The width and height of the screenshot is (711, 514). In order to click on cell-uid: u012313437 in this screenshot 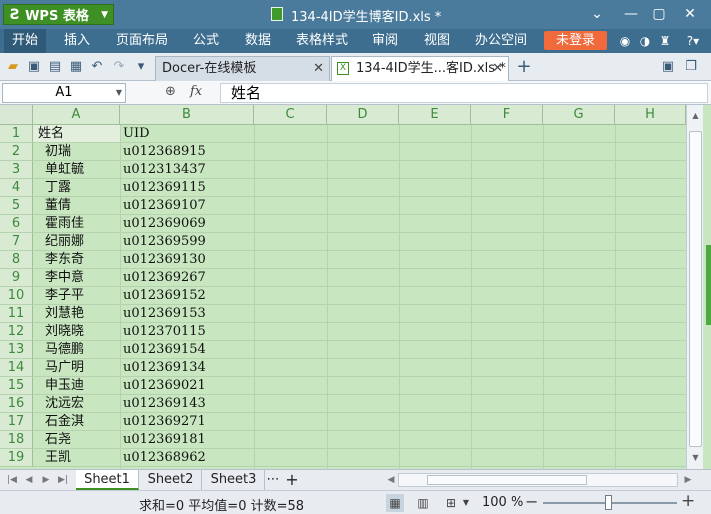, I will do `click(164, 170)`.